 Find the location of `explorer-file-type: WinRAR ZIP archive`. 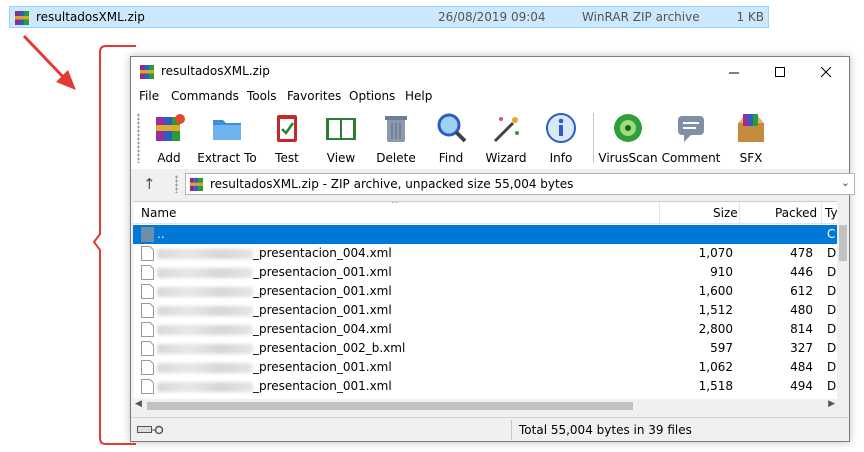

explorer-file-type: WinRAR ZIP archive is located at coordinates (641, 17).